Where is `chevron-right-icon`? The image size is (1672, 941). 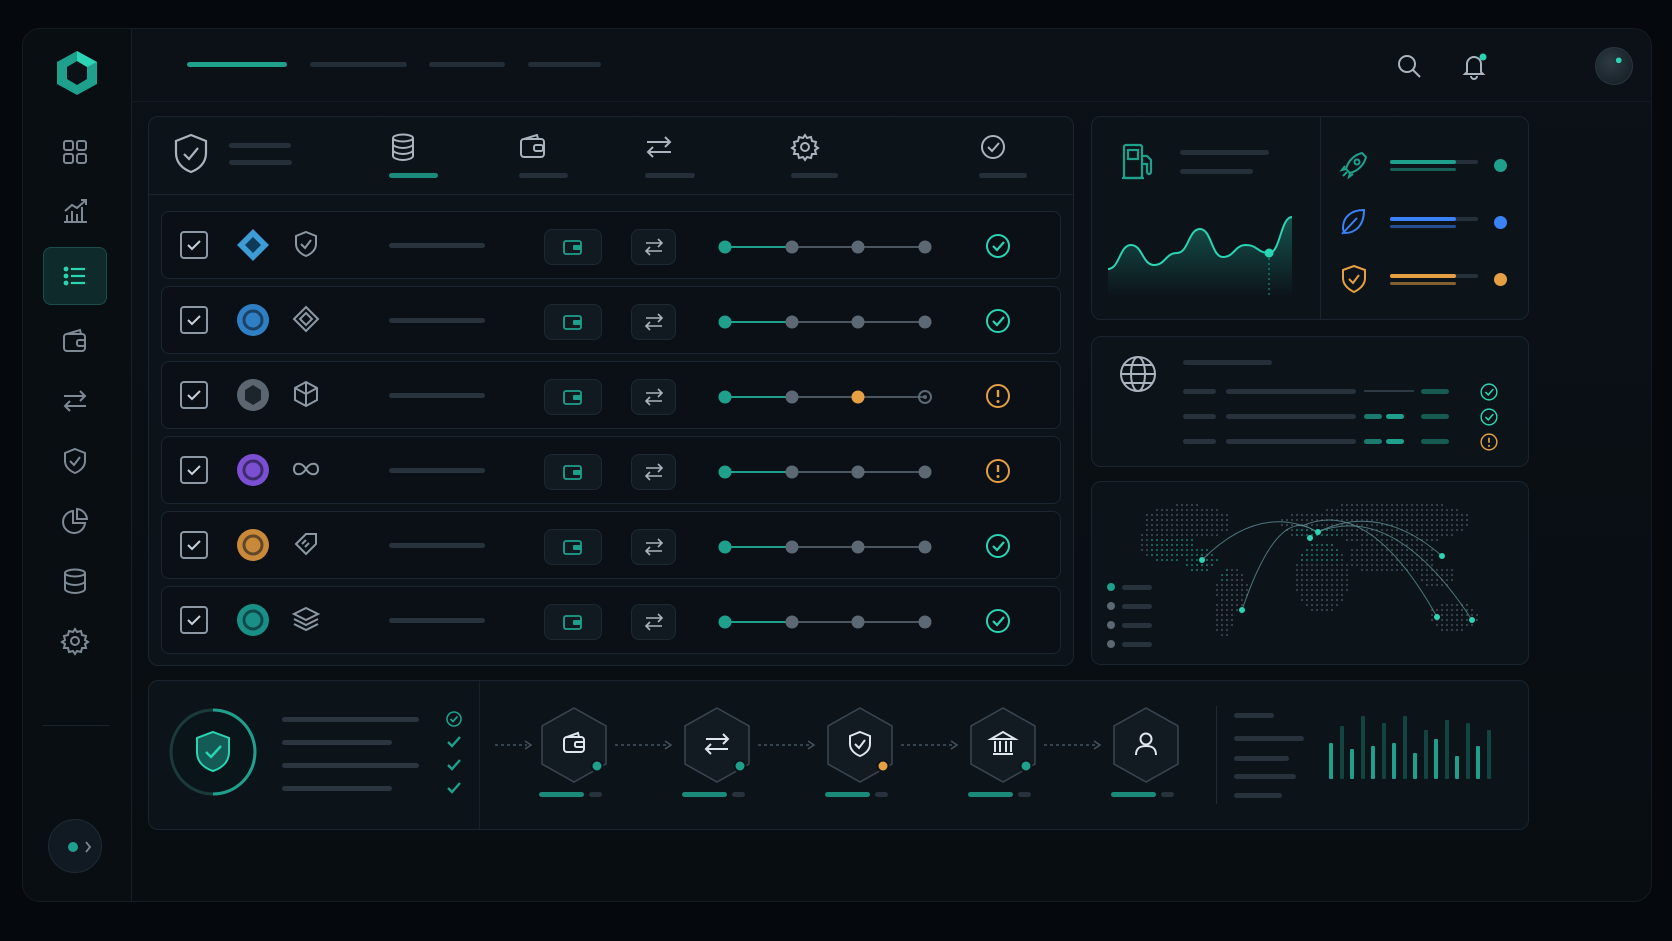 chevron-right-icon is located at coordinates (80, 847).